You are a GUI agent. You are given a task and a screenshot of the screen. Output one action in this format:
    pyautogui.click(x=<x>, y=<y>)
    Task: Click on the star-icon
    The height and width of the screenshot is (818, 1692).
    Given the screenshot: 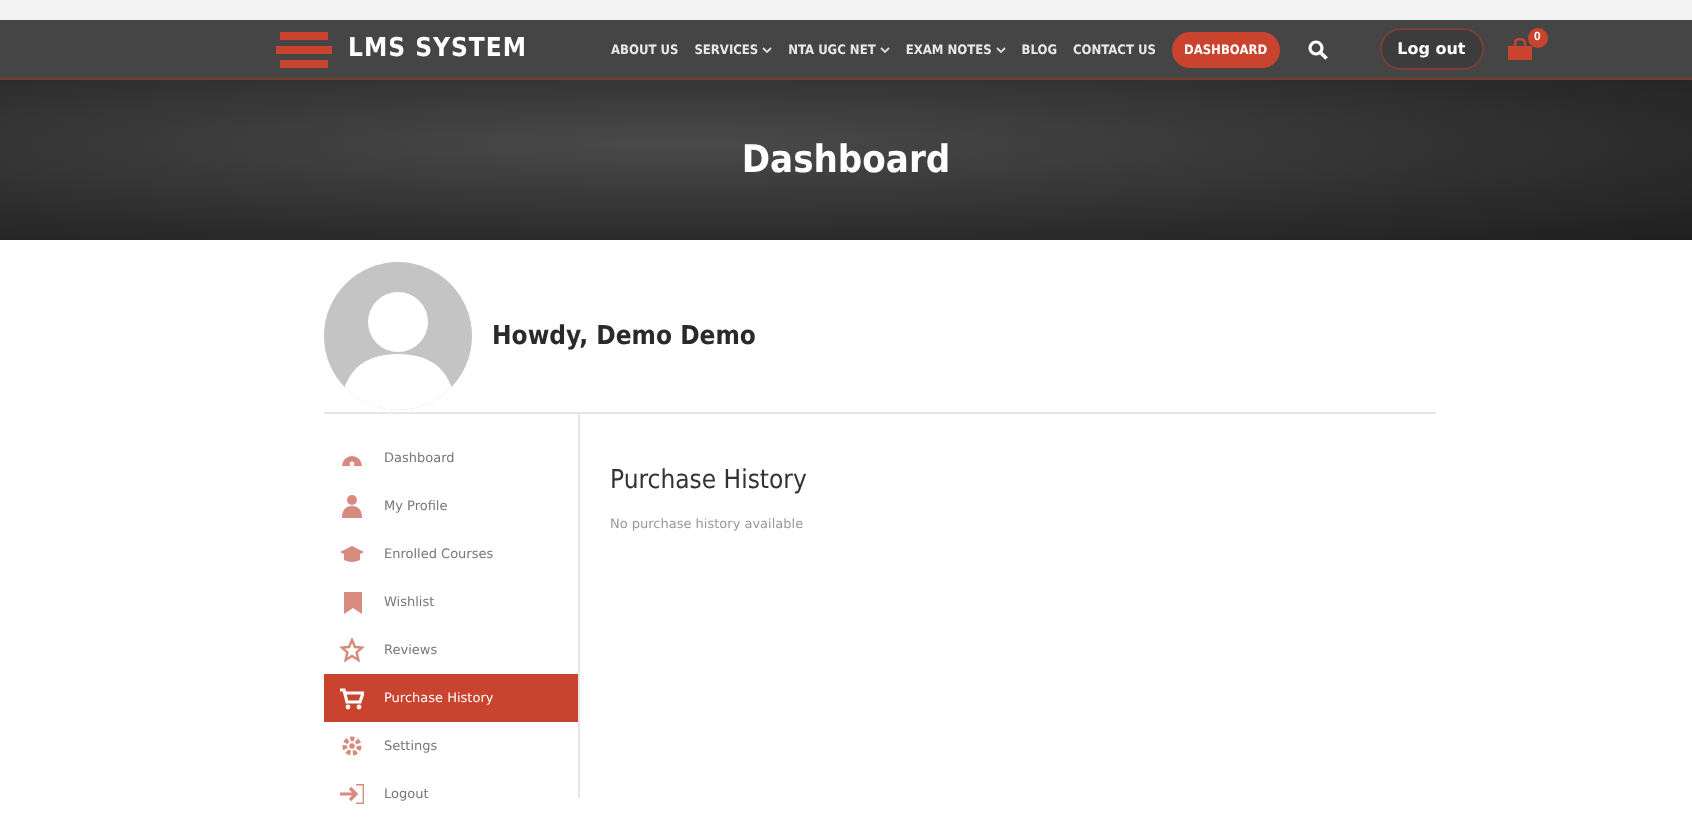 What is the action you would take?
    pyautogui.click(x=352, y=650)
    